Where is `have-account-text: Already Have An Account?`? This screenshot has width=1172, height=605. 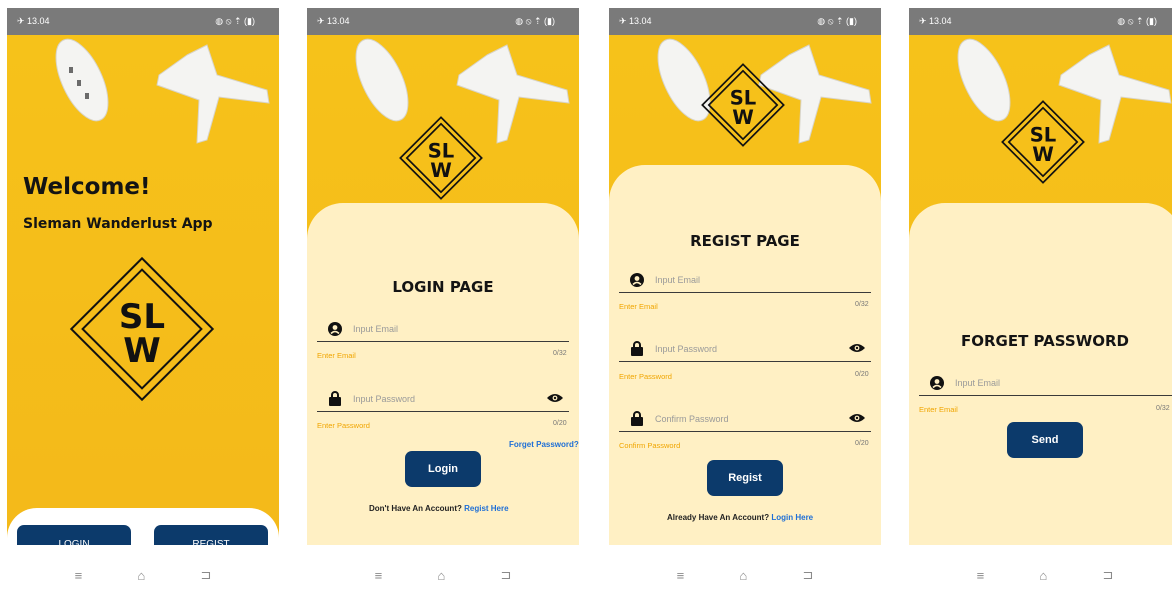
have-account-text: Already Have An Account? is located at coordinates (718, 517).